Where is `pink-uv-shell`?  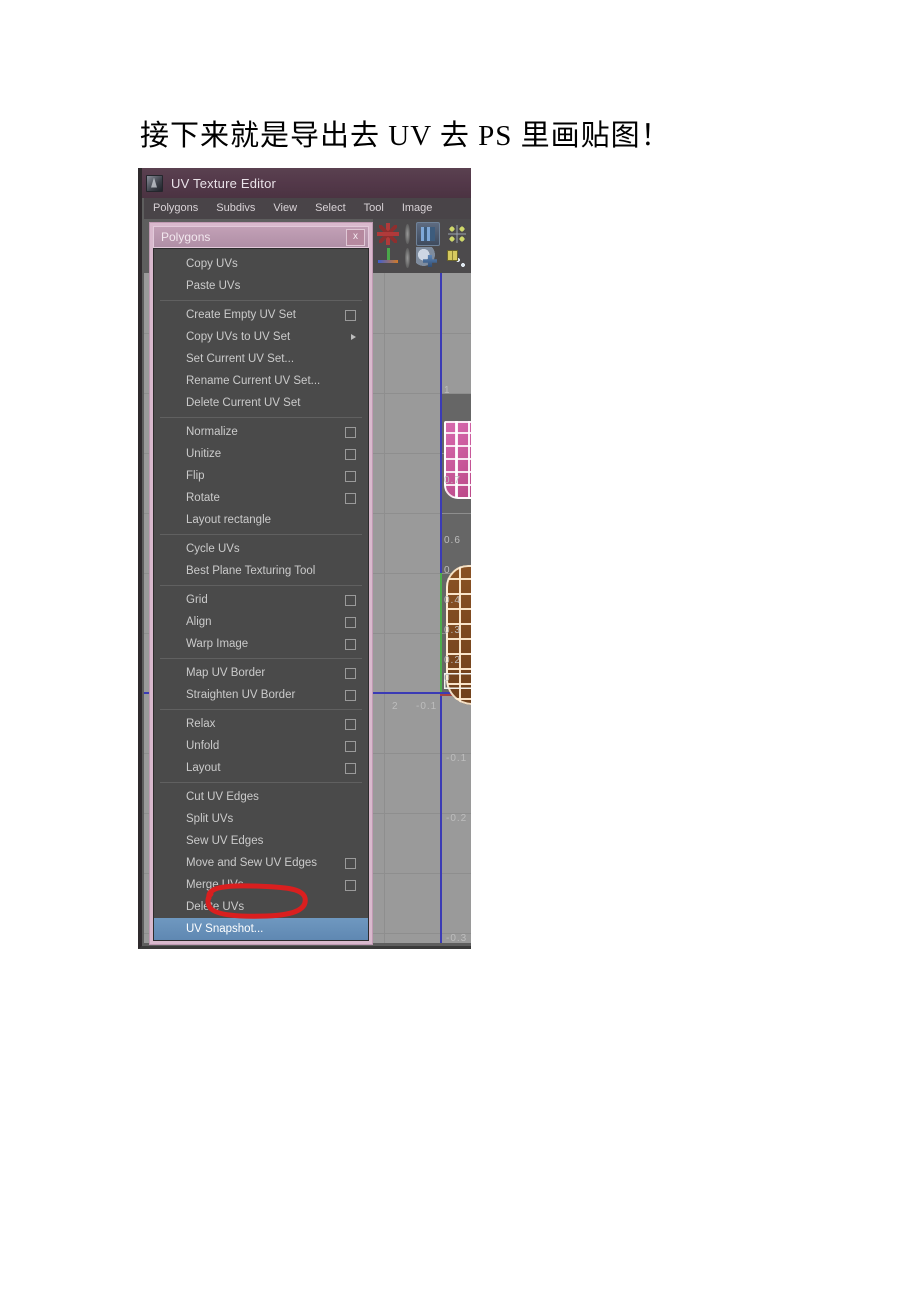
pink-uv-shell is located at coordinates (457, 460).